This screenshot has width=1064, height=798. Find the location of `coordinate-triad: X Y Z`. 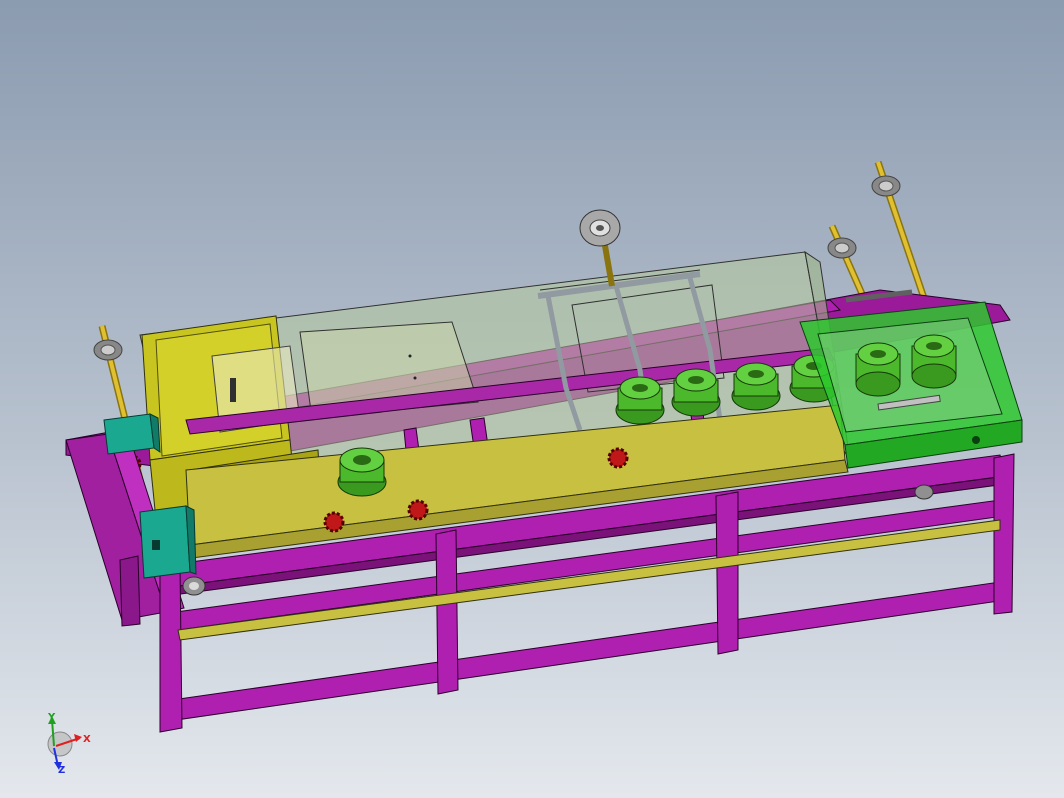

coordinate-triad: X Y Z is located at coordinates (69, 744).